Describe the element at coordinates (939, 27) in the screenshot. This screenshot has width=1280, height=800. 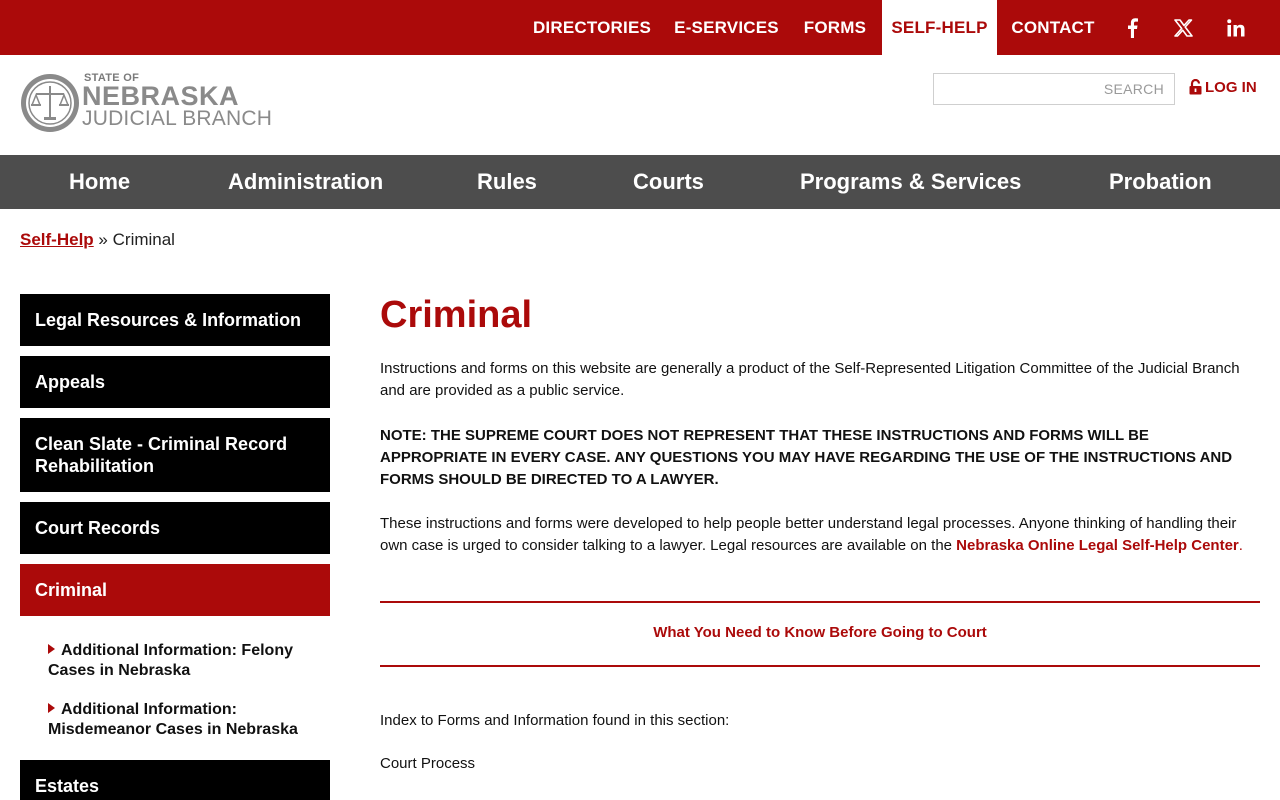
I see `topnav-self-help: SELF-HELP` at that location.